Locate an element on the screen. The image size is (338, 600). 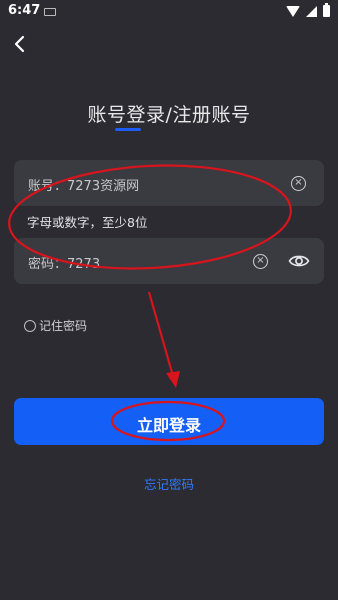
account-field: 账号：7273资源网 × is located at coordinates (169, 183).